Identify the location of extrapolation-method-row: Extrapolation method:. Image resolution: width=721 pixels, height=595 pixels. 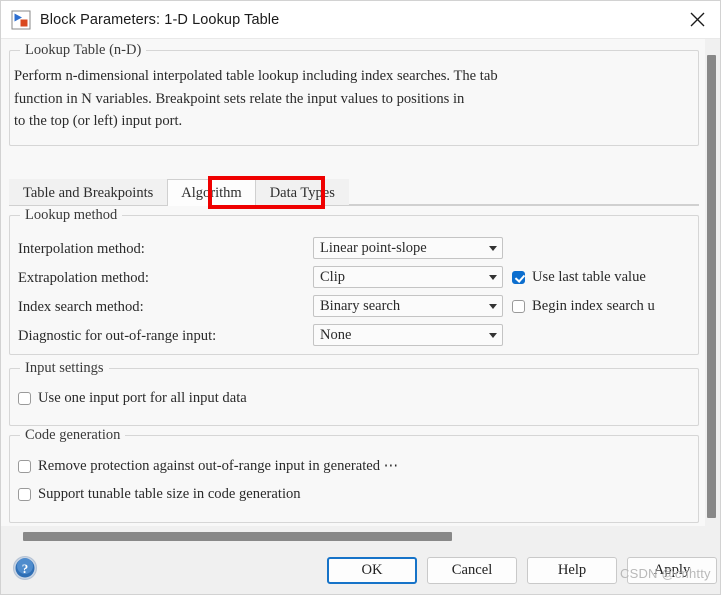
(83, 278).